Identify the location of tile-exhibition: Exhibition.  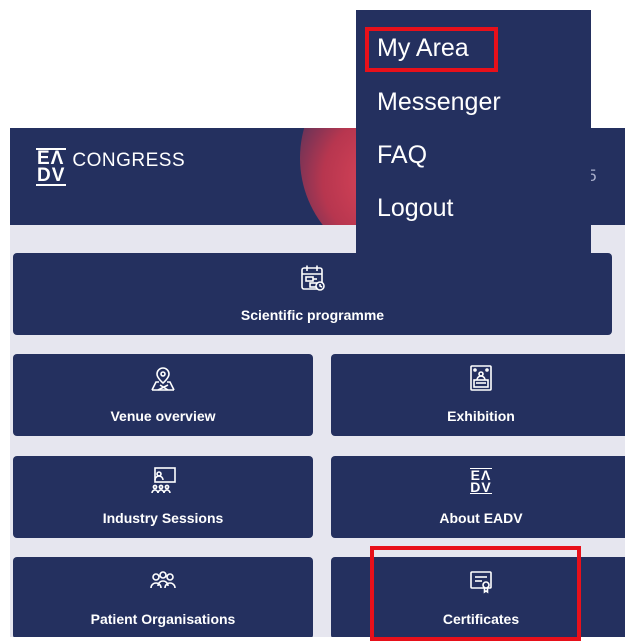
(478, 395).